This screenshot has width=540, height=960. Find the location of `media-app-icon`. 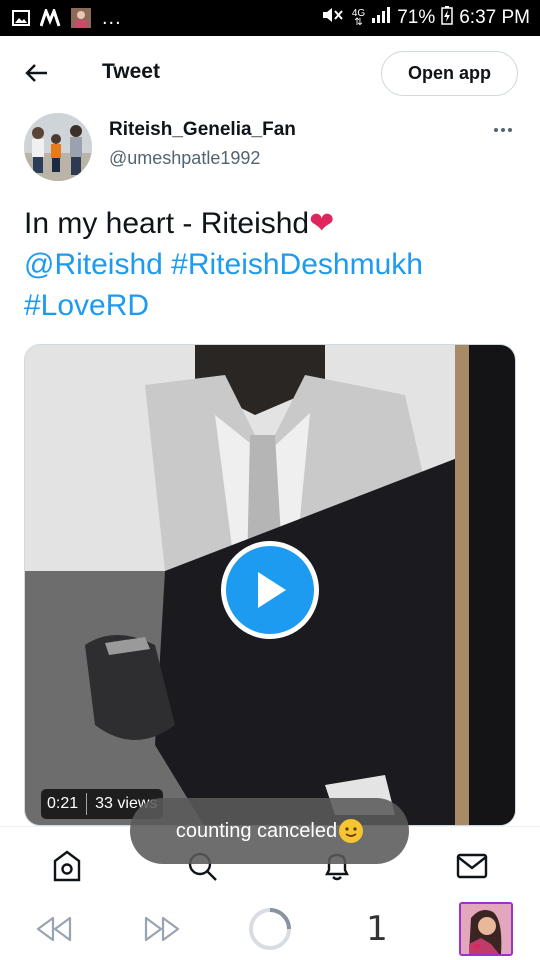

media-app-icon is located at coordinates (51, 18).